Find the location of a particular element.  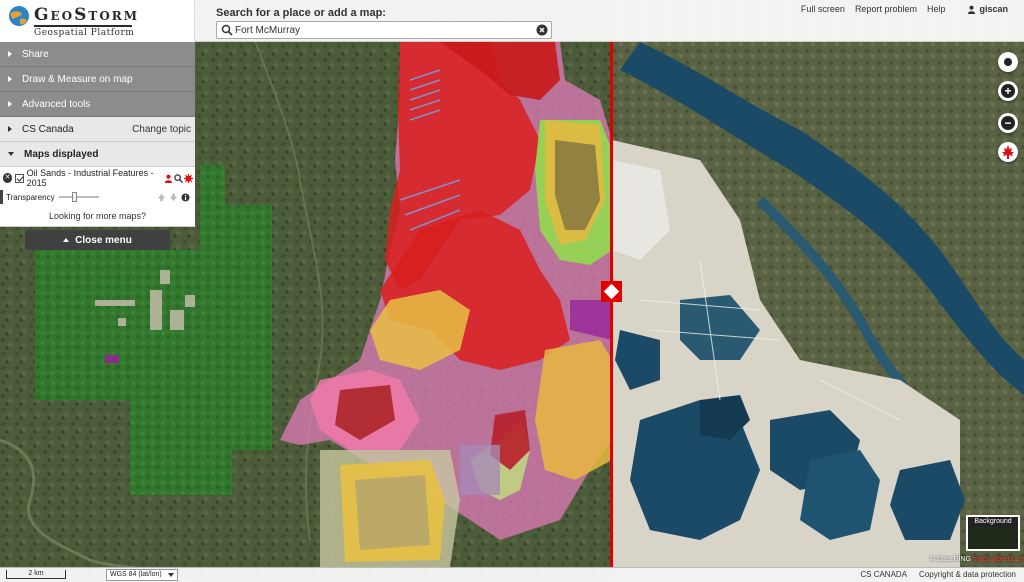

locate-icon is located at coordinates (1008, 62).